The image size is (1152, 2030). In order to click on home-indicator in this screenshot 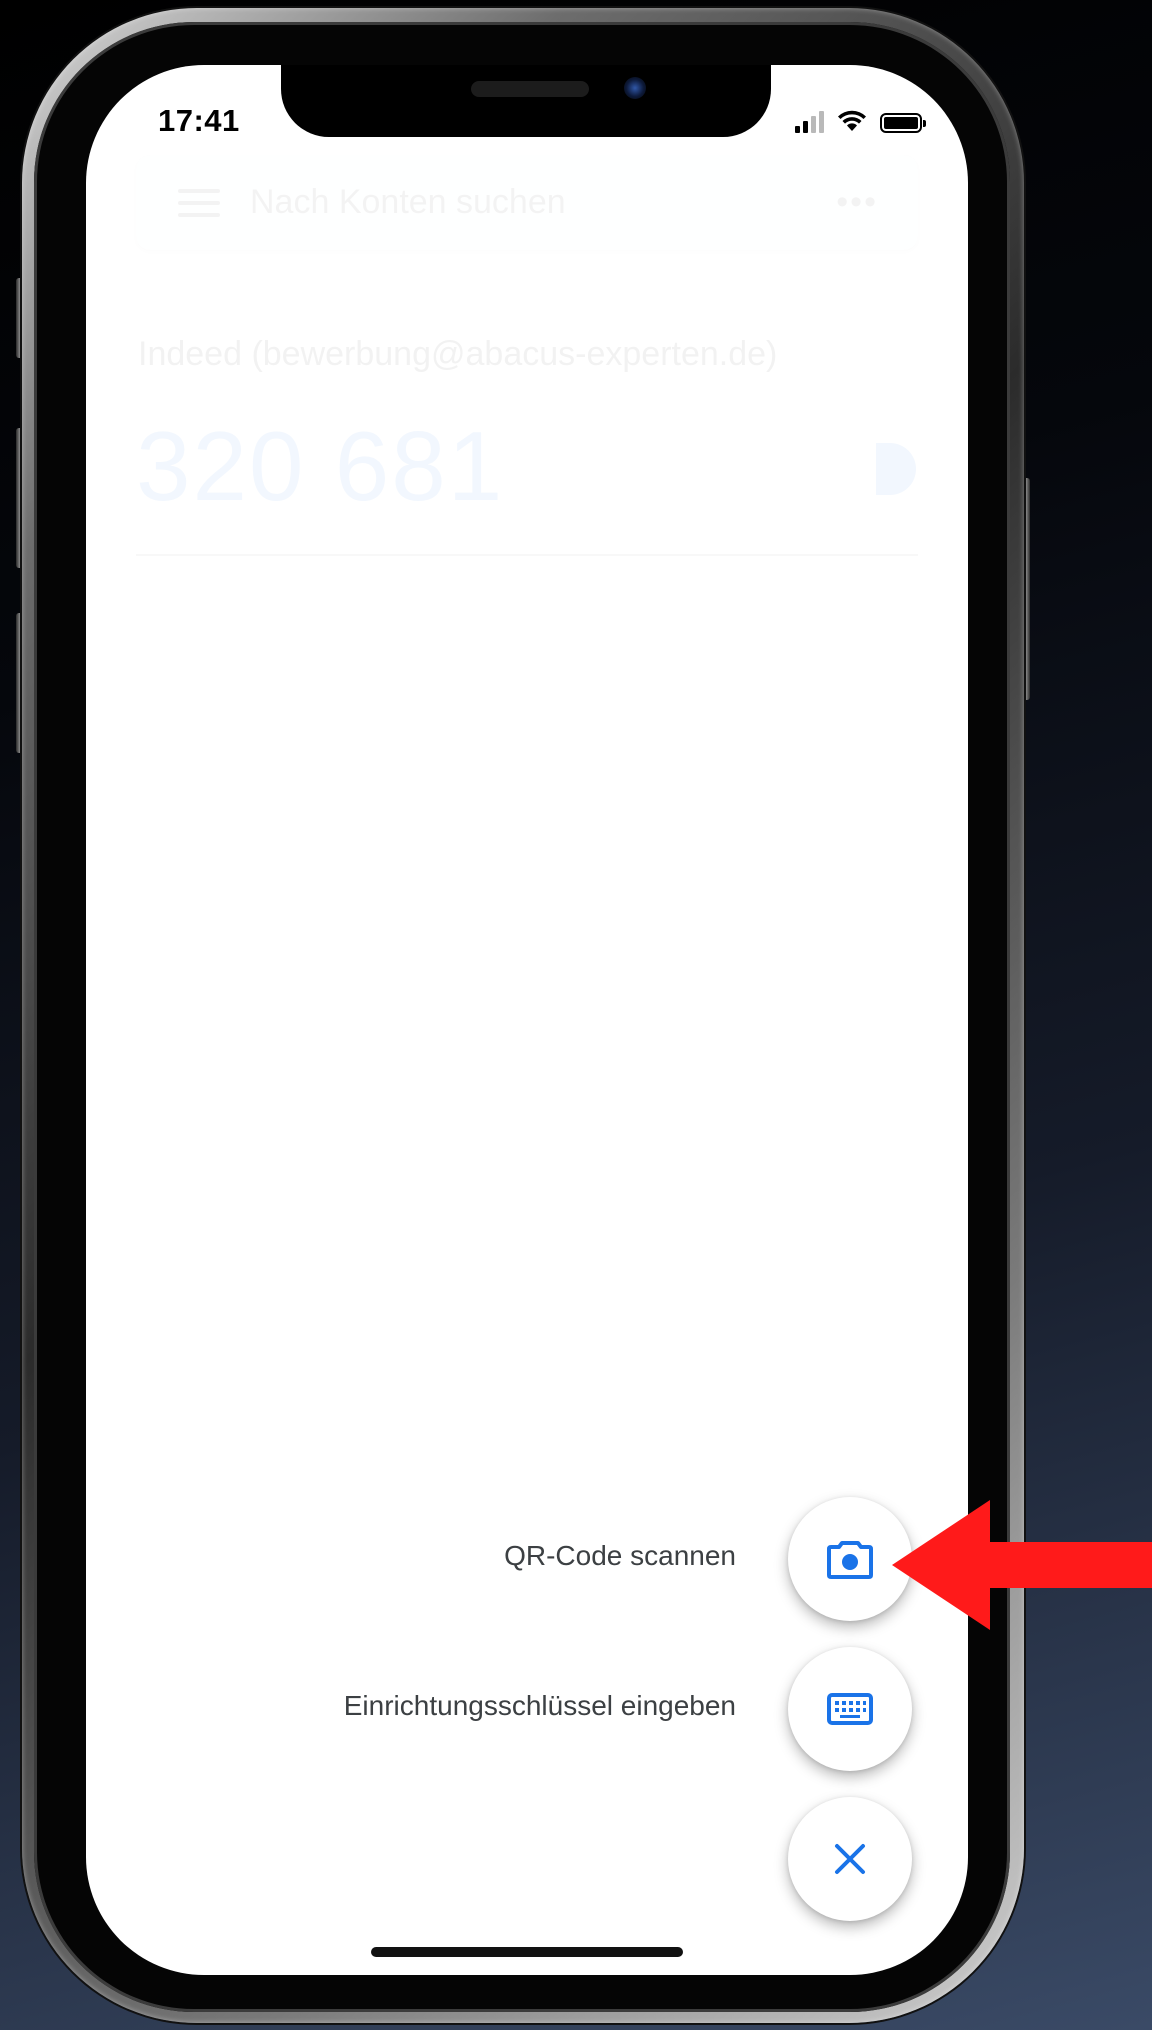, I will do `click(527, 1952)`.